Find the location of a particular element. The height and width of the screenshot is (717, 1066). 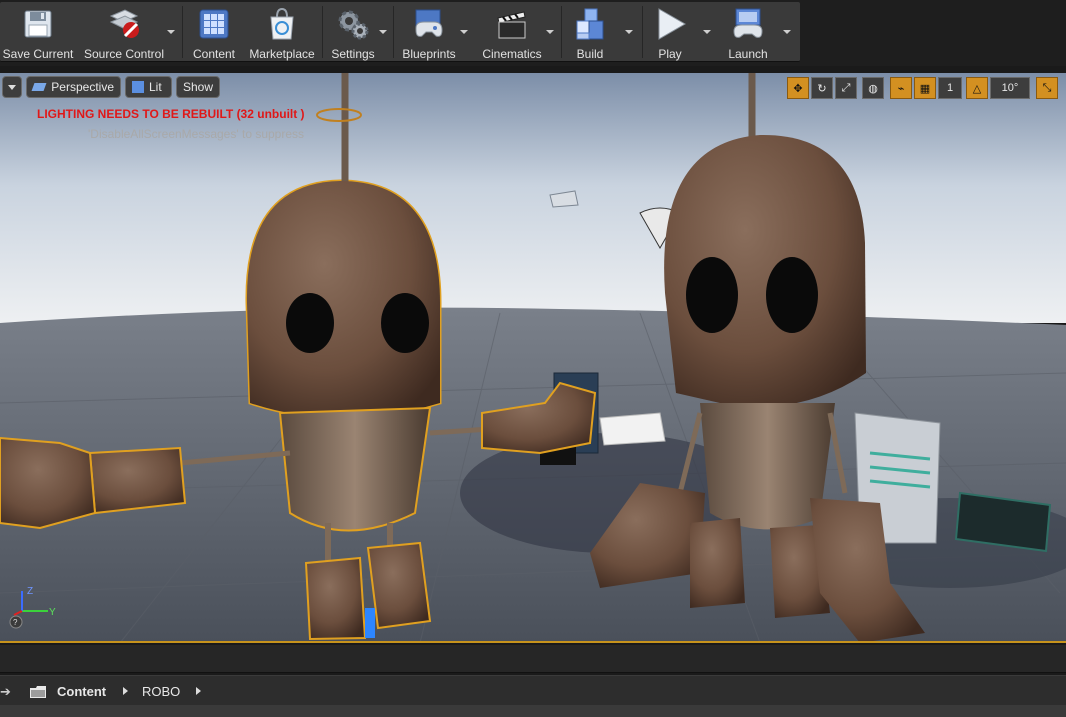

grid-snap-value: 1 is located at coordinates (950, 88).